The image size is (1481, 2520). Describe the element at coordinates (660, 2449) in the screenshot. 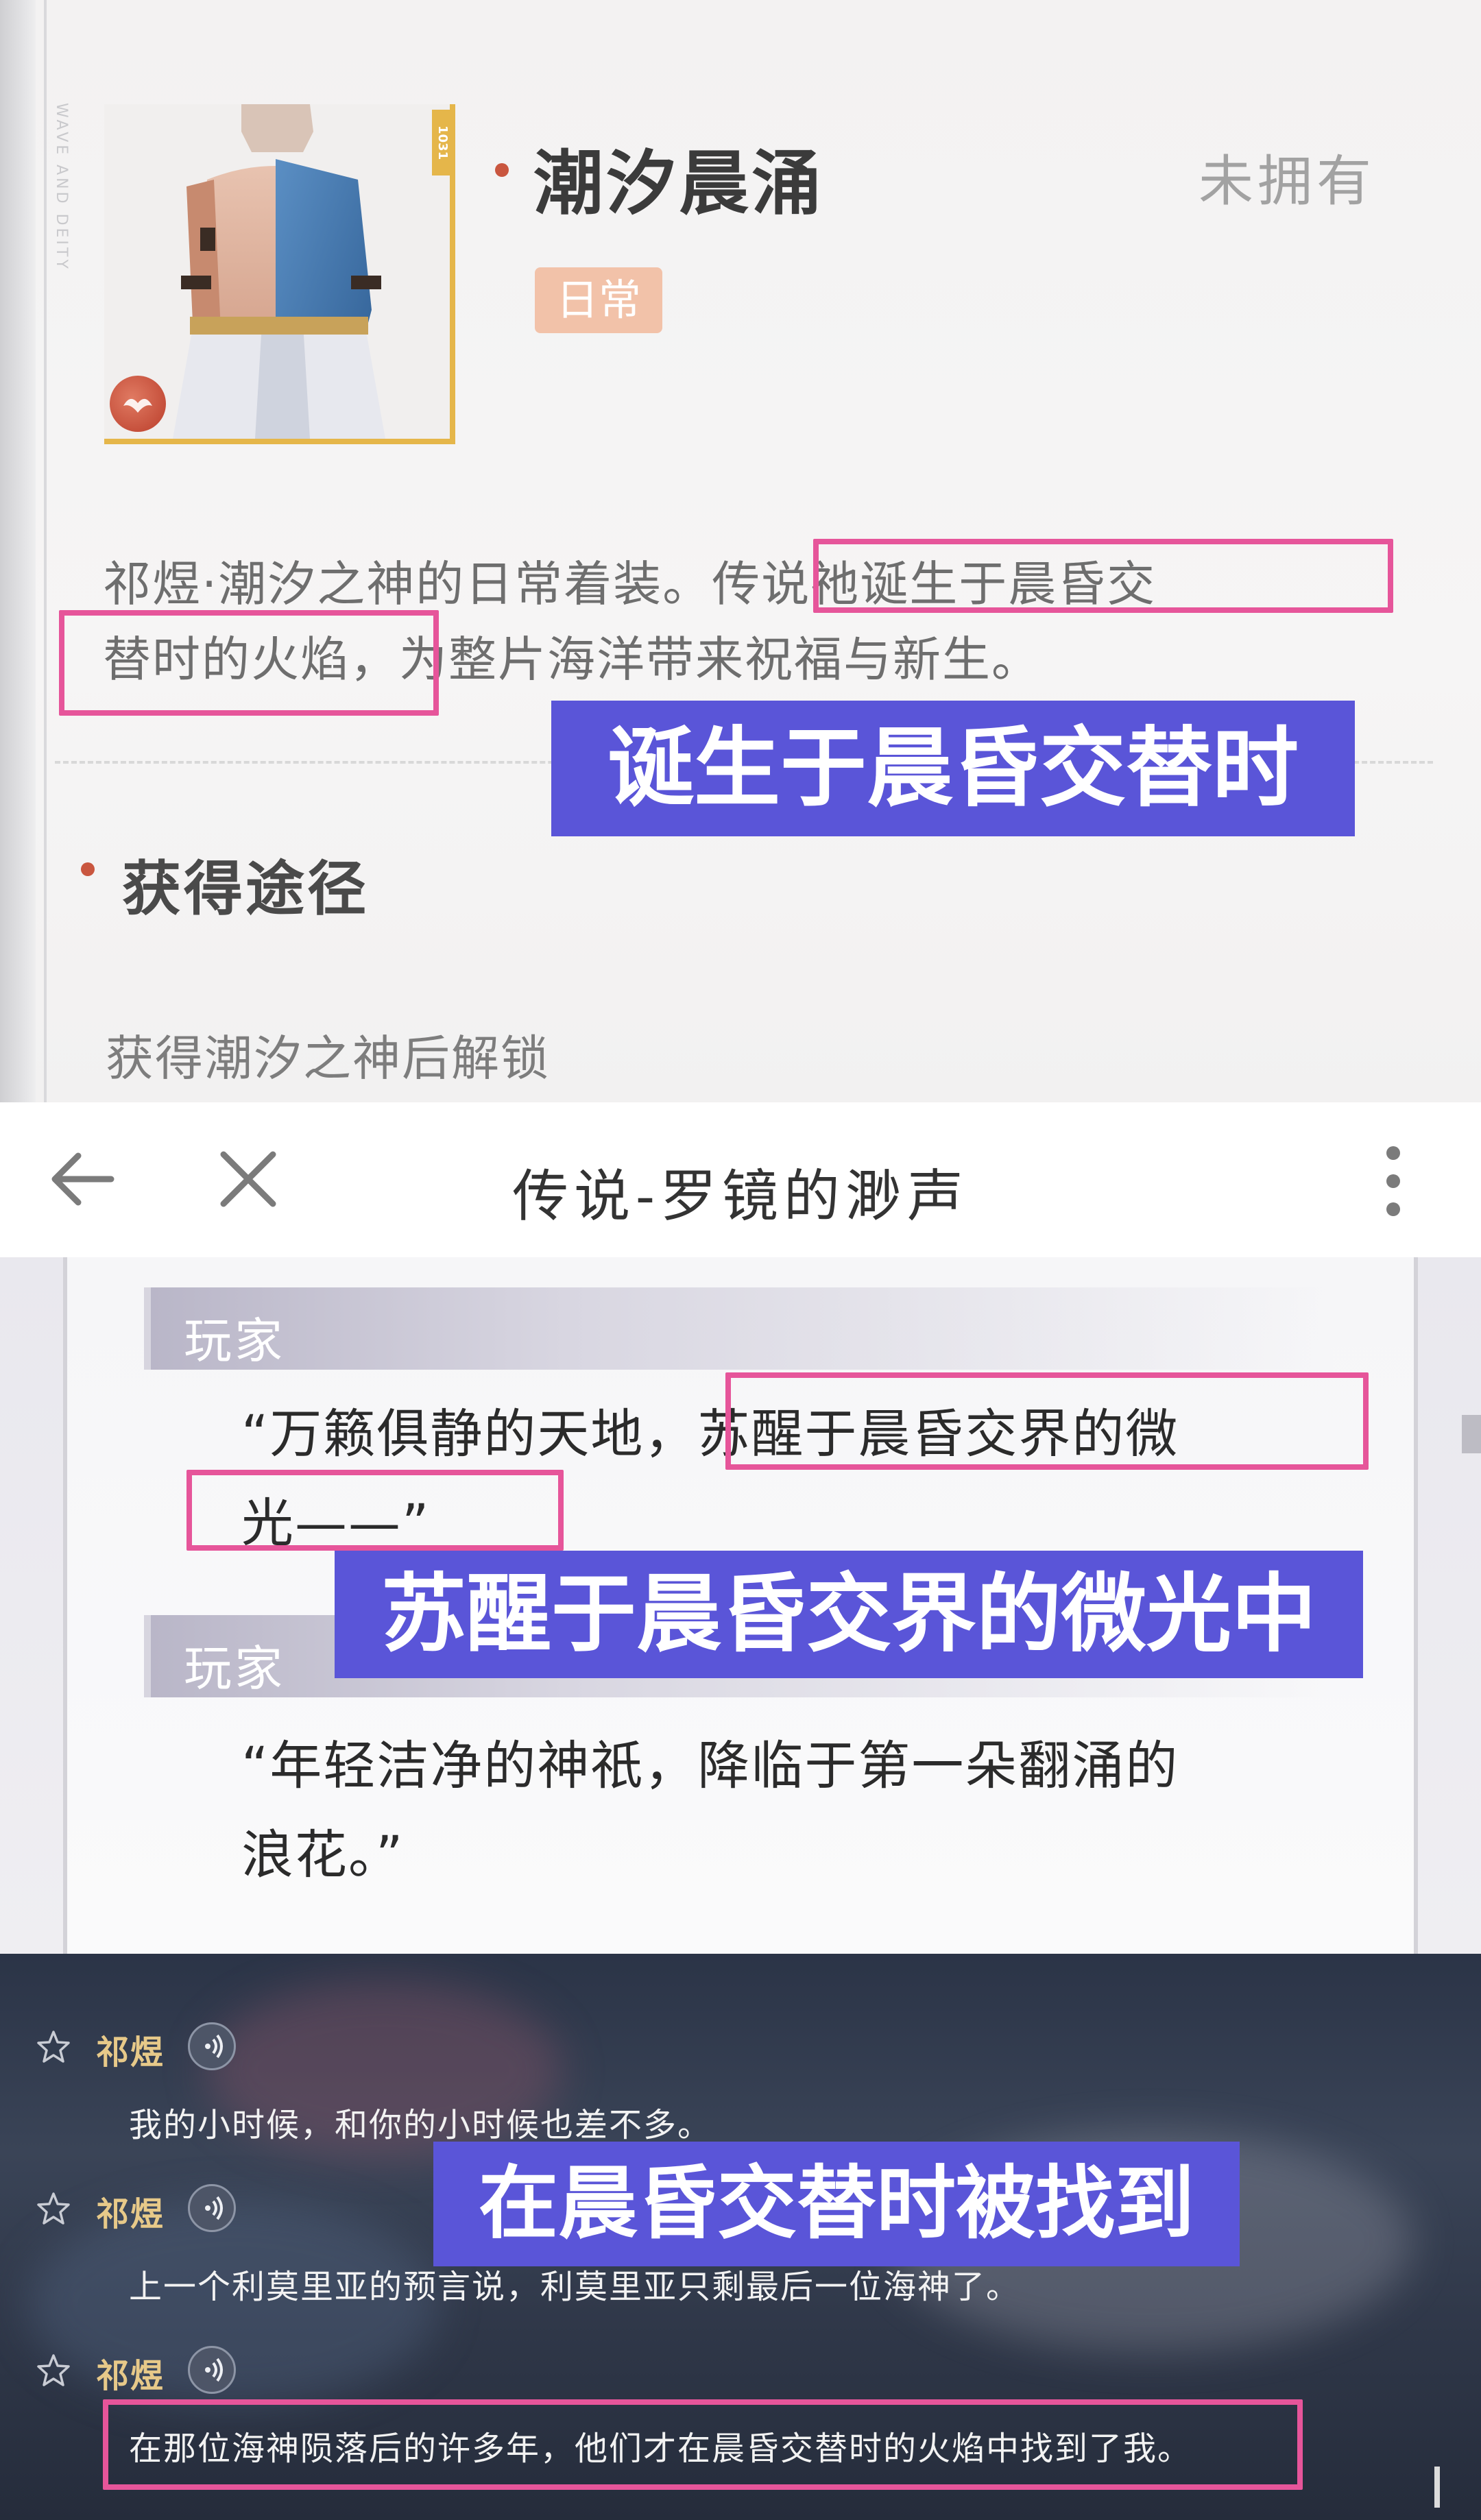

I see `voice-line: 在那位海神陨落后的许多年，他们才在晨昏交替时的火焰中找到了我。` at that location.